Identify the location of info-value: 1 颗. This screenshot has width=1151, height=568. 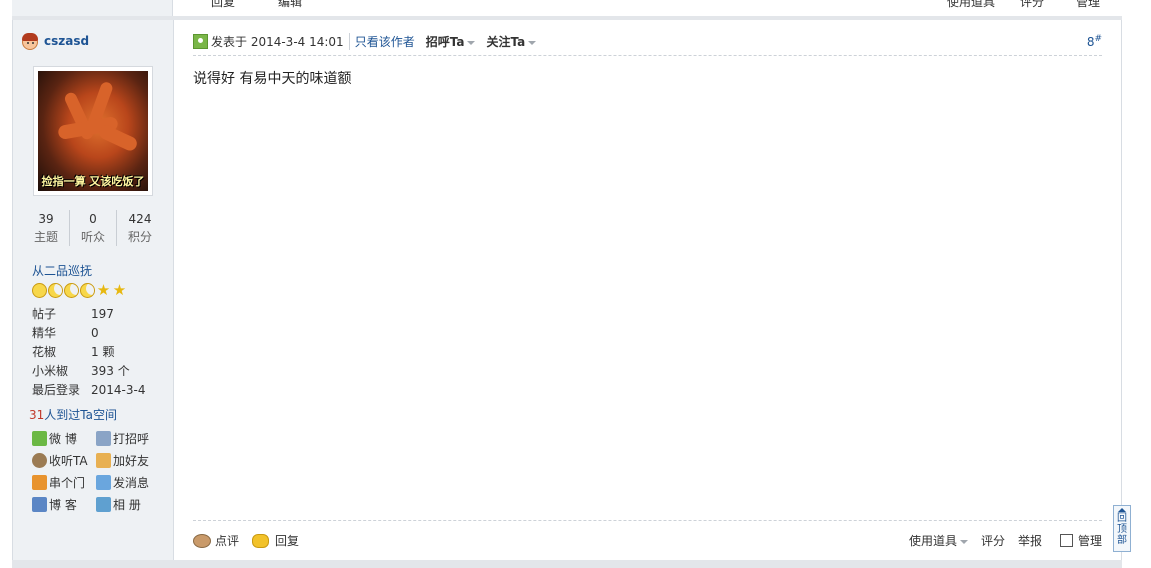
(103, 352).